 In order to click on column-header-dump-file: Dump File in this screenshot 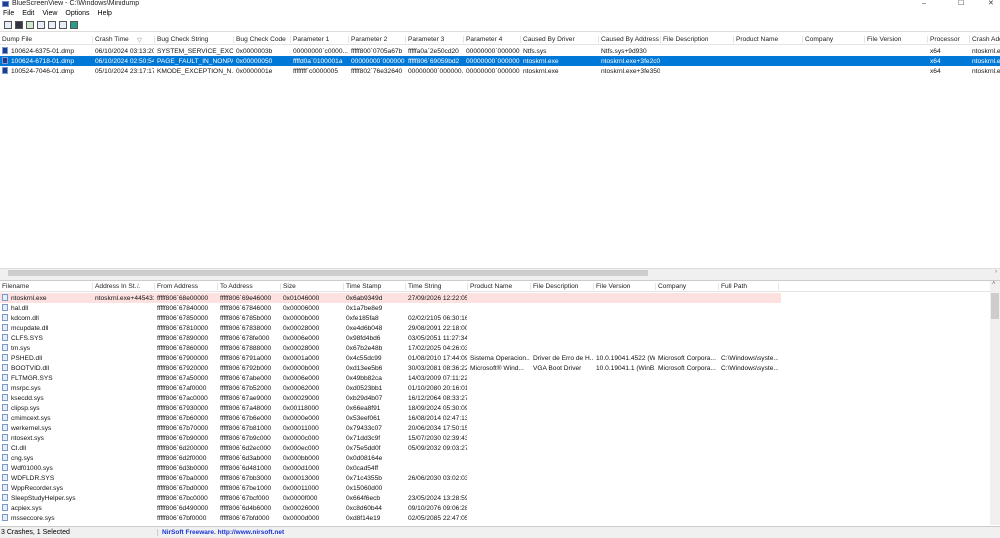, I will do `click(47, 39)`.